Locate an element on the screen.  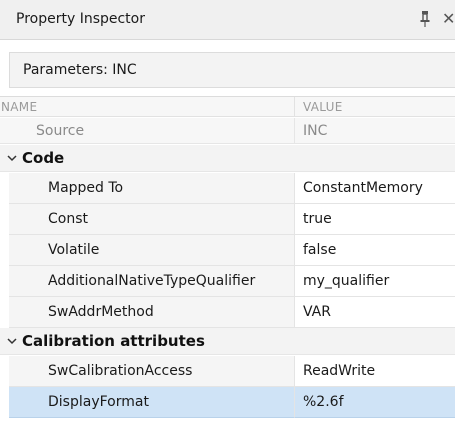
property-name-cell: AdditionalNativeTypeQualifier is located at coordinates (152, 281).